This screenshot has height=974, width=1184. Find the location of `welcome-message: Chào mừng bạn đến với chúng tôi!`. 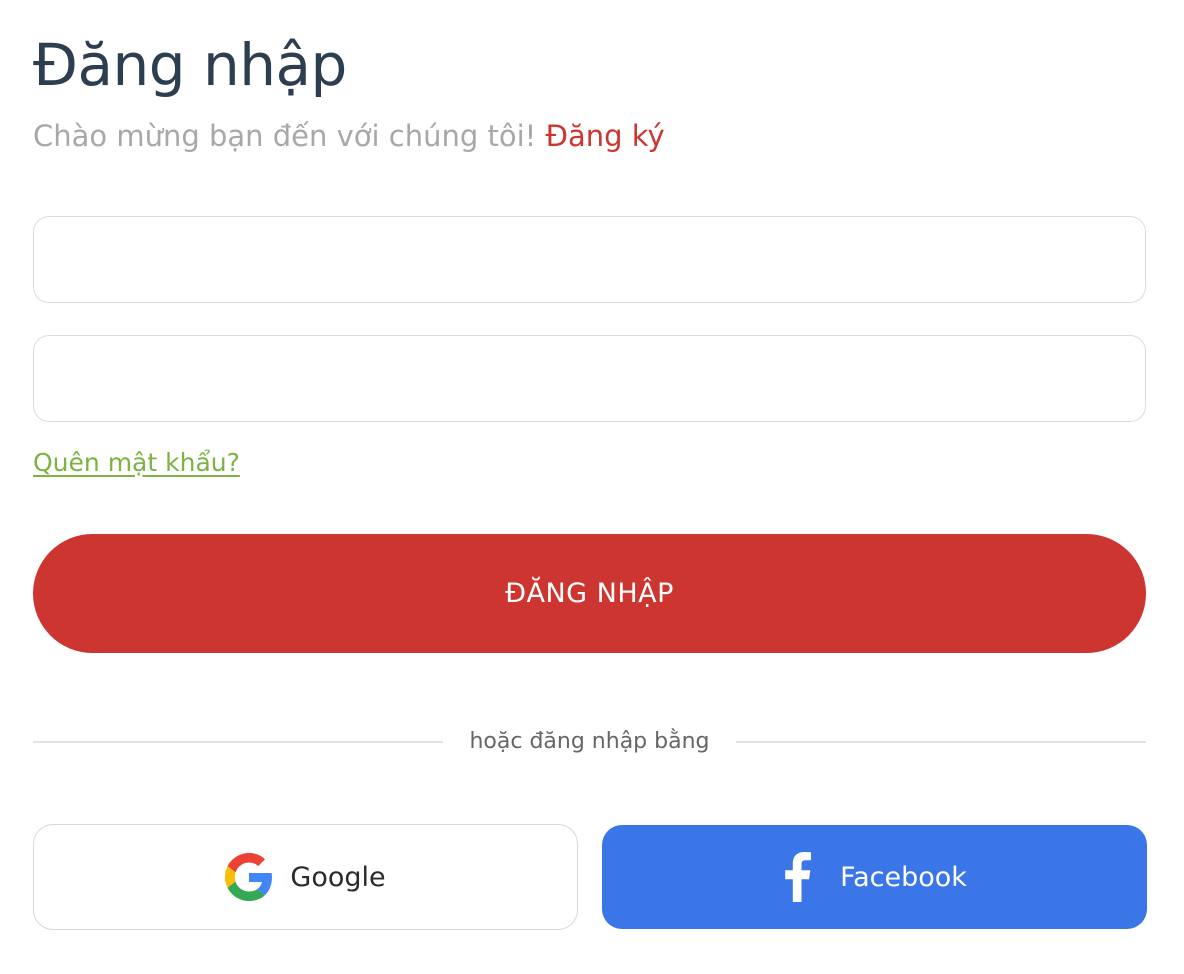

welcome-message: Chào mừng bạn đến với chúng tôi! is located at coordinates (285, 136).